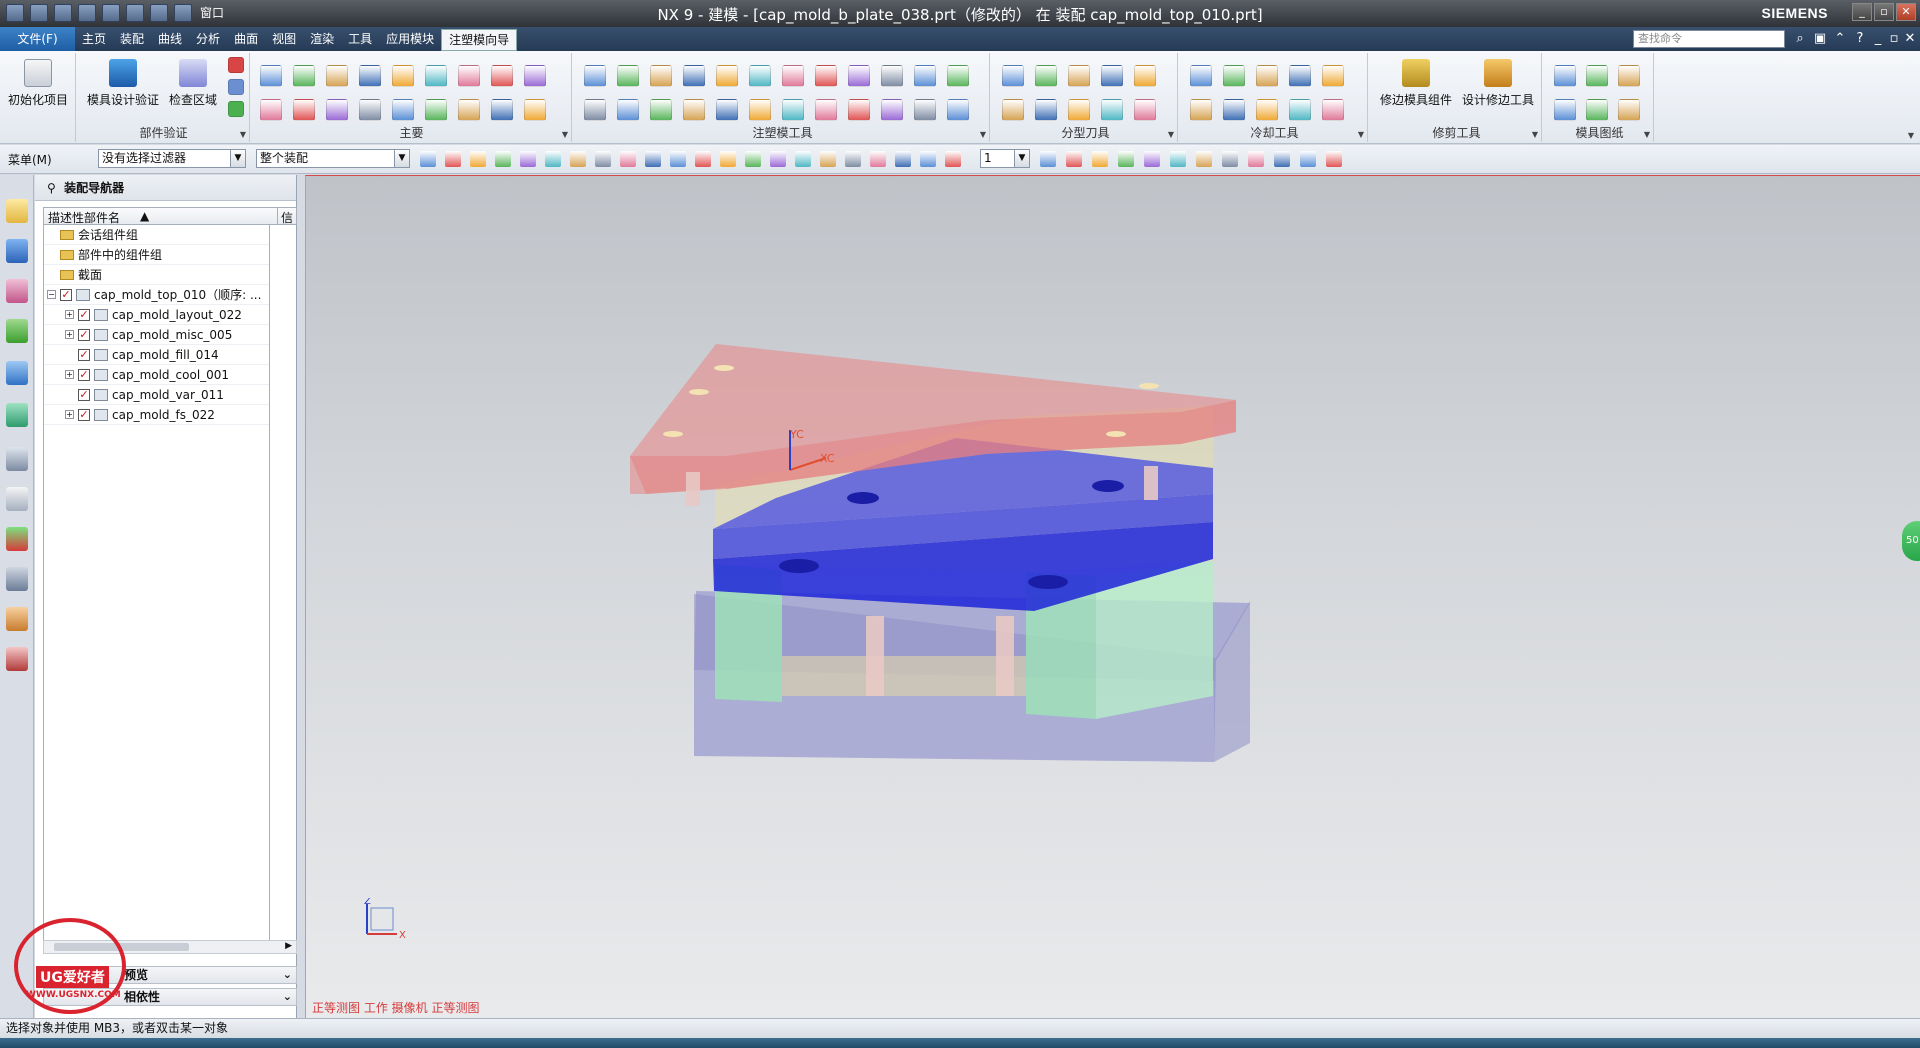  Describe the element at coordinates (132, 39) in the screenshot. I see `tab-assembly: 装配` at that location.